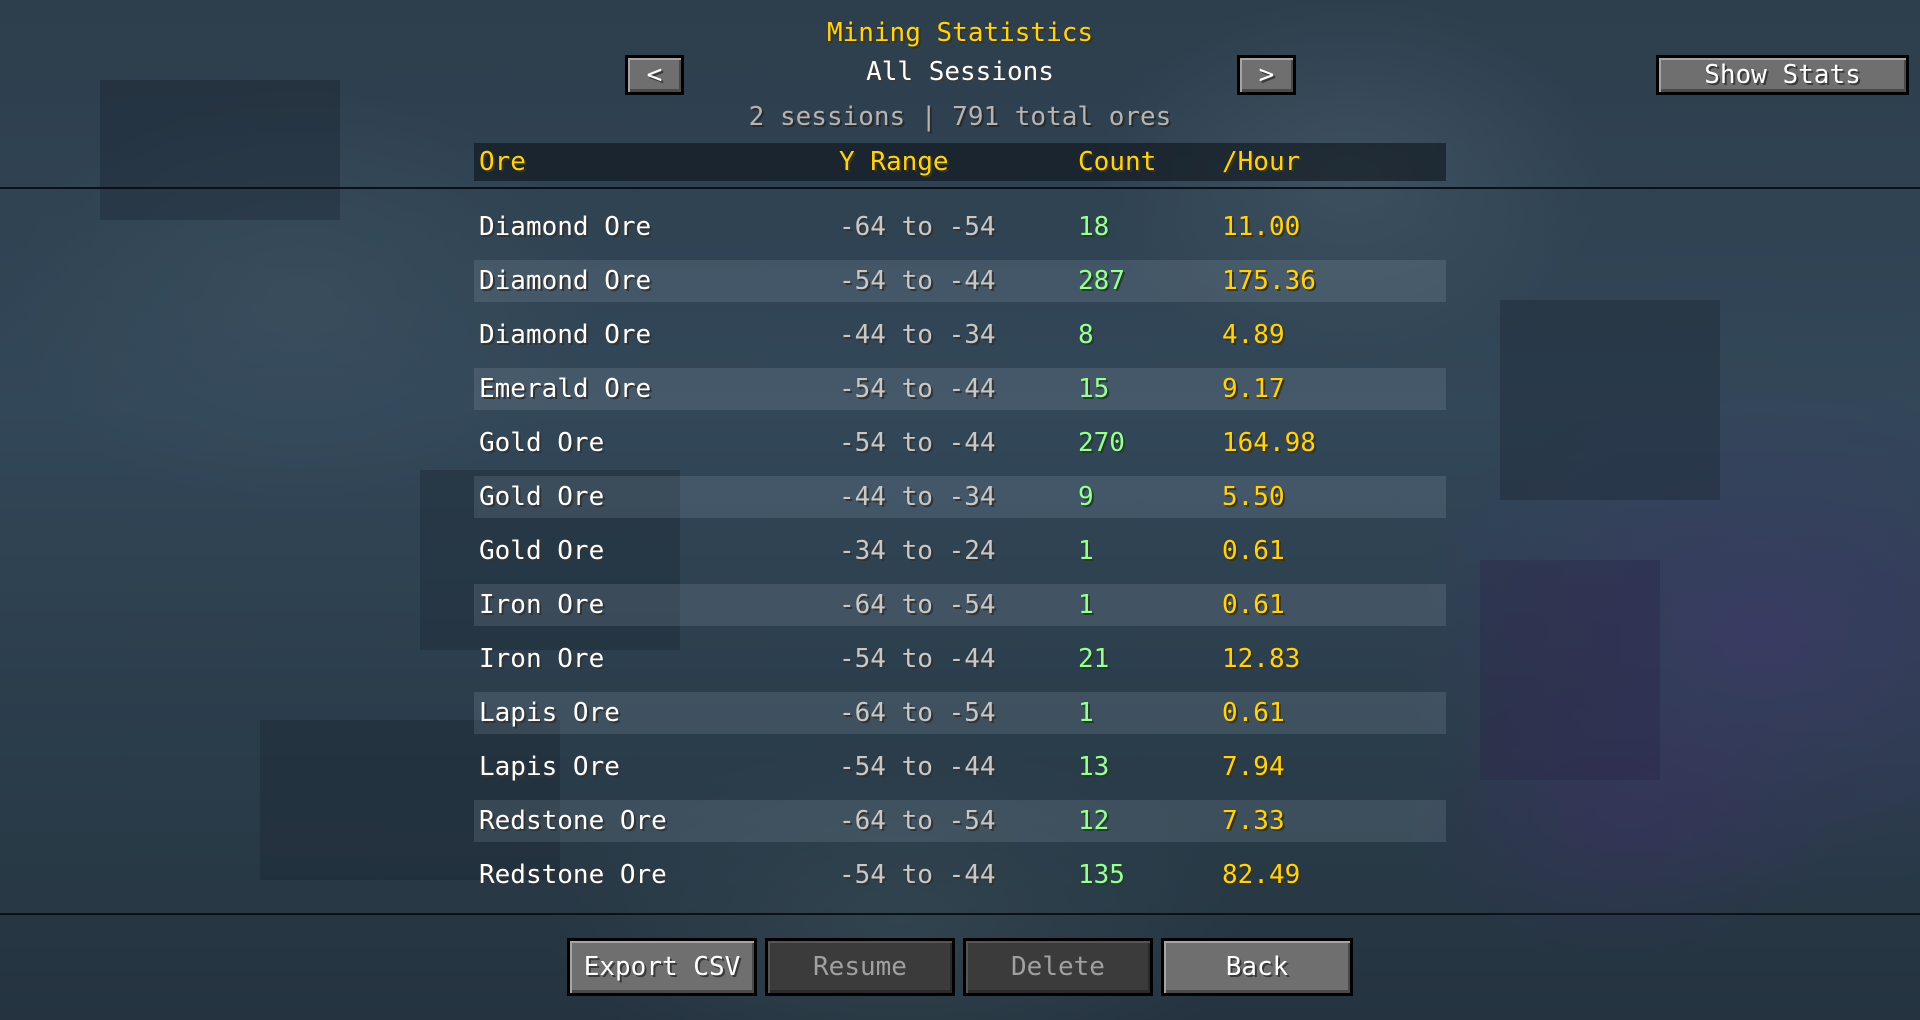  Describe the element at coordinates (1261, 875) in the screenshot. I see `ores-per-hour: 82.49` at that location.